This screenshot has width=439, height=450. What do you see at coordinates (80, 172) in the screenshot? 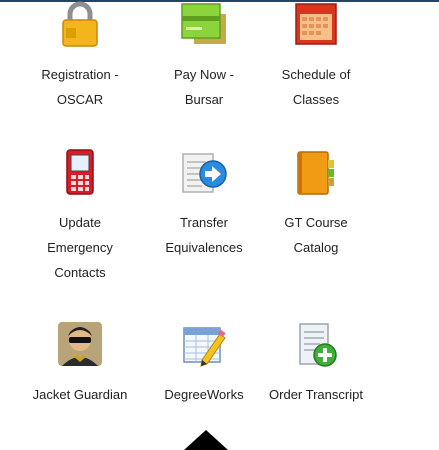
I see `mobile-phone-icon` at bounding box center [80, 172].